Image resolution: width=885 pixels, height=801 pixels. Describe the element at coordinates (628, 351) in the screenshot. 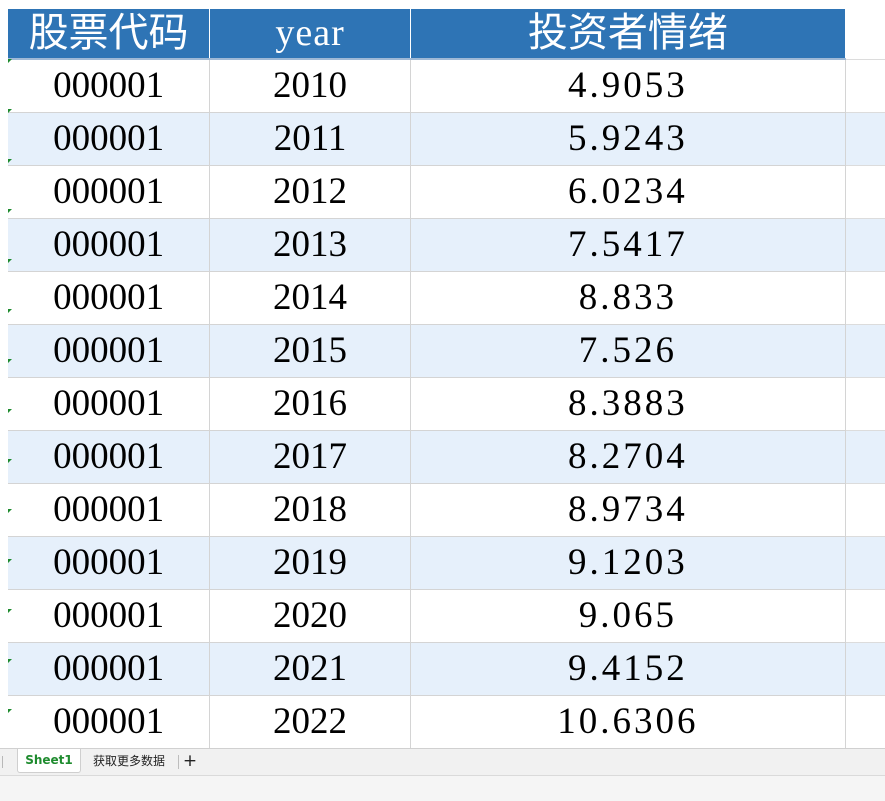

I see `cell-sentiment: 7.526` at that location.